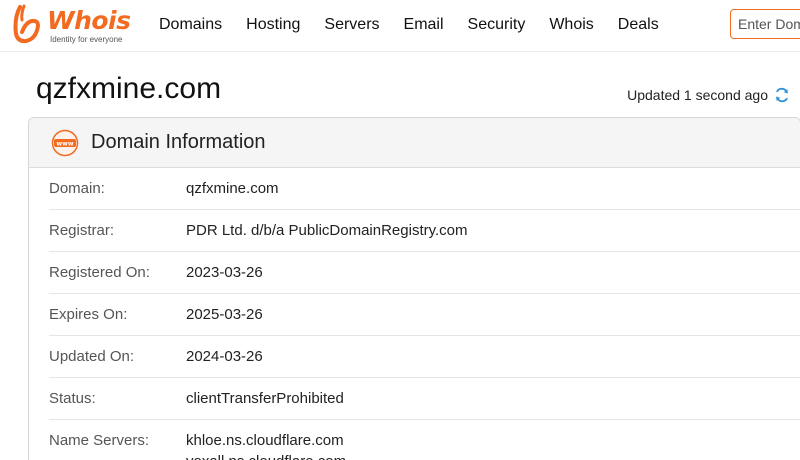  I want to click on nav-security: Security, so click(497, 25).